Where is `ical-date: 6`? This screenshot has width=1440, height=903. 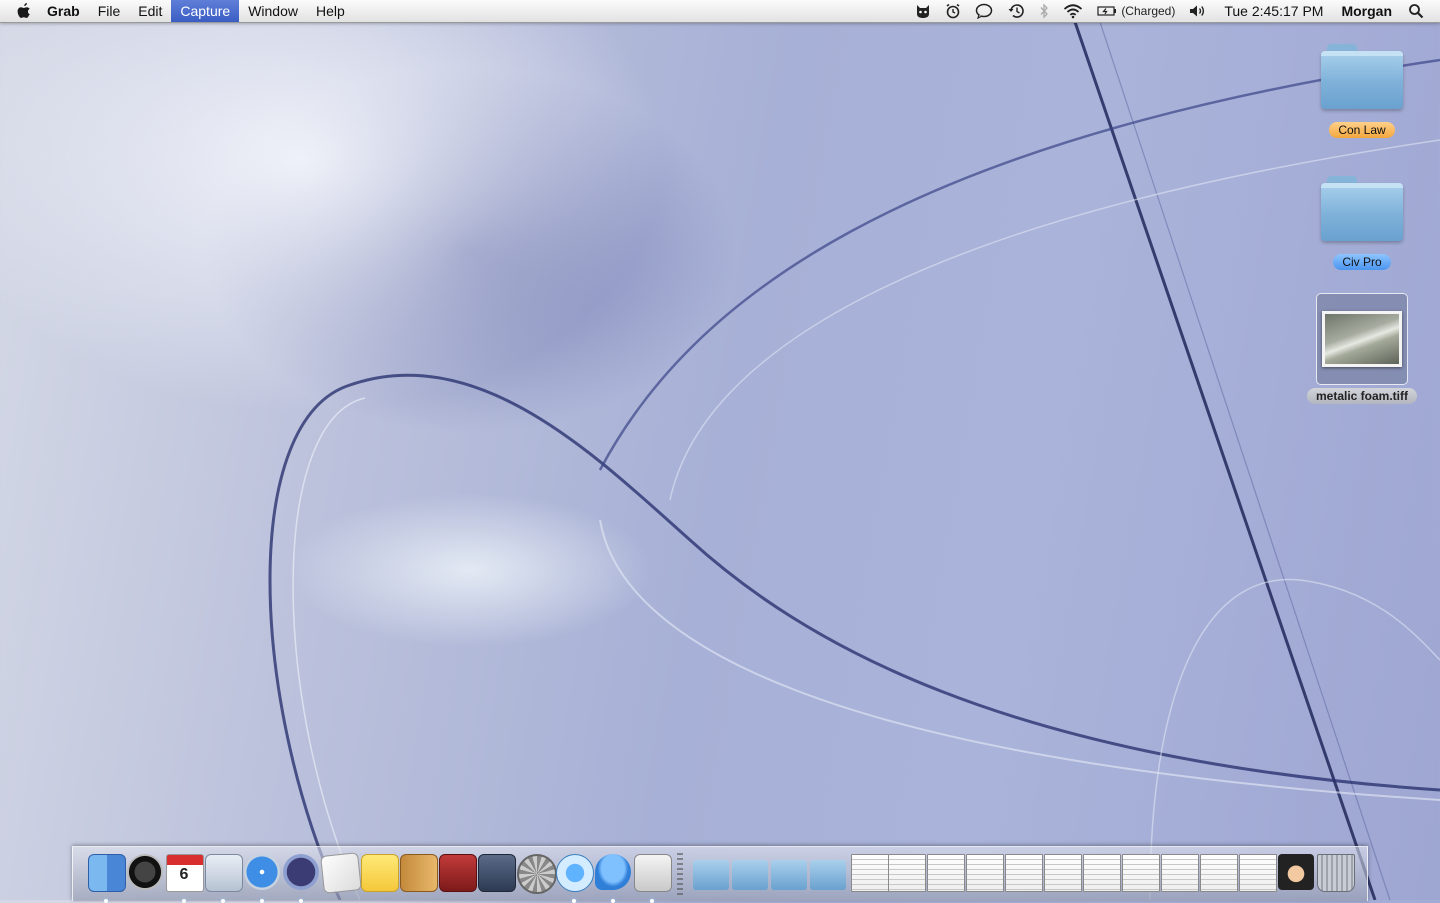
ical-date: 6 is located at coordinates (184, 874).